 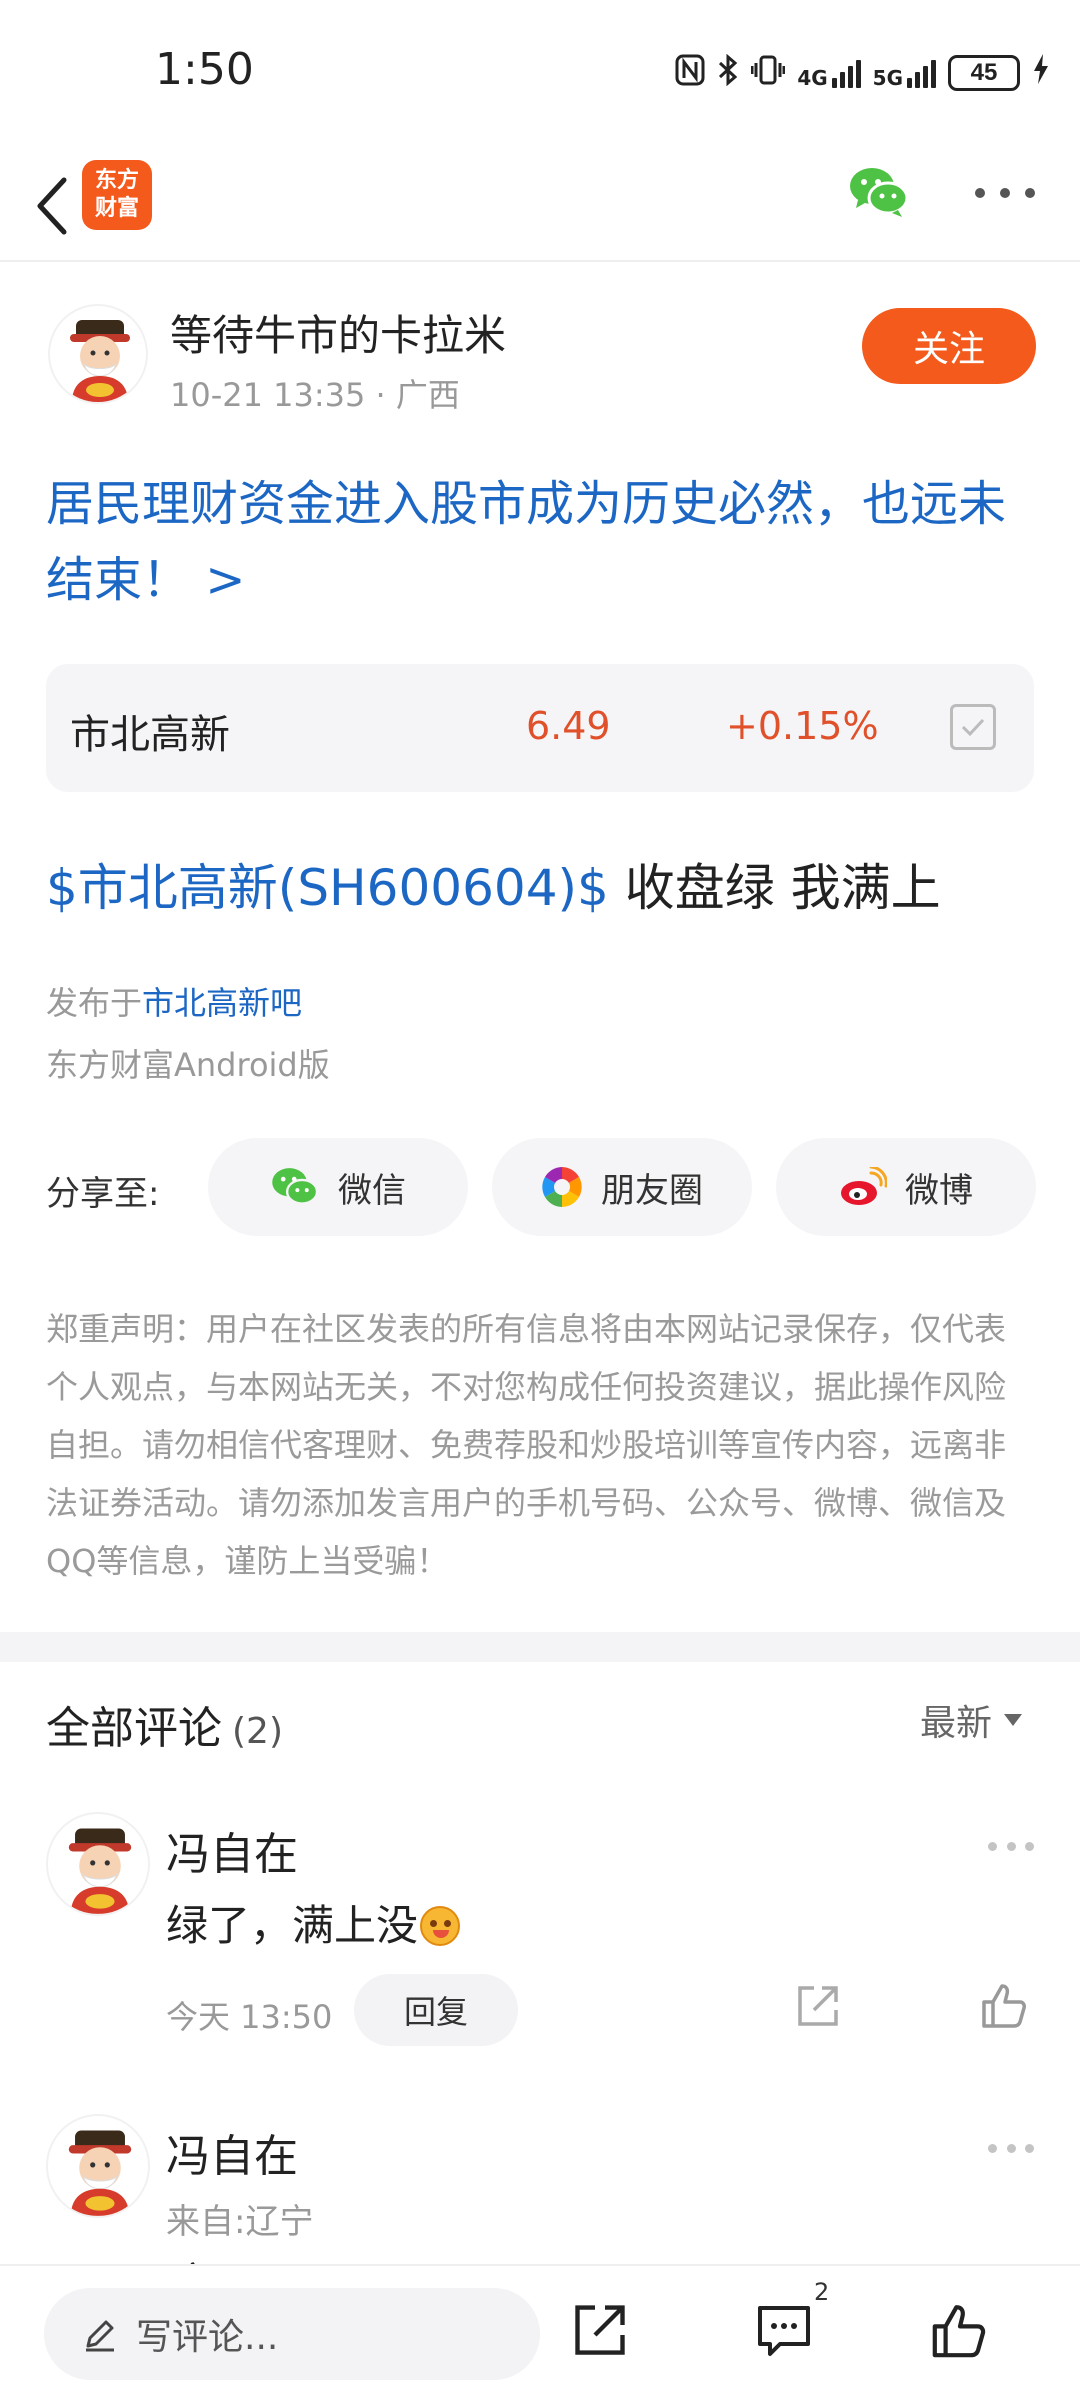 I want to click on stock-tag-link: $市北高新(SH600604)$, so click(x=327, y=888).